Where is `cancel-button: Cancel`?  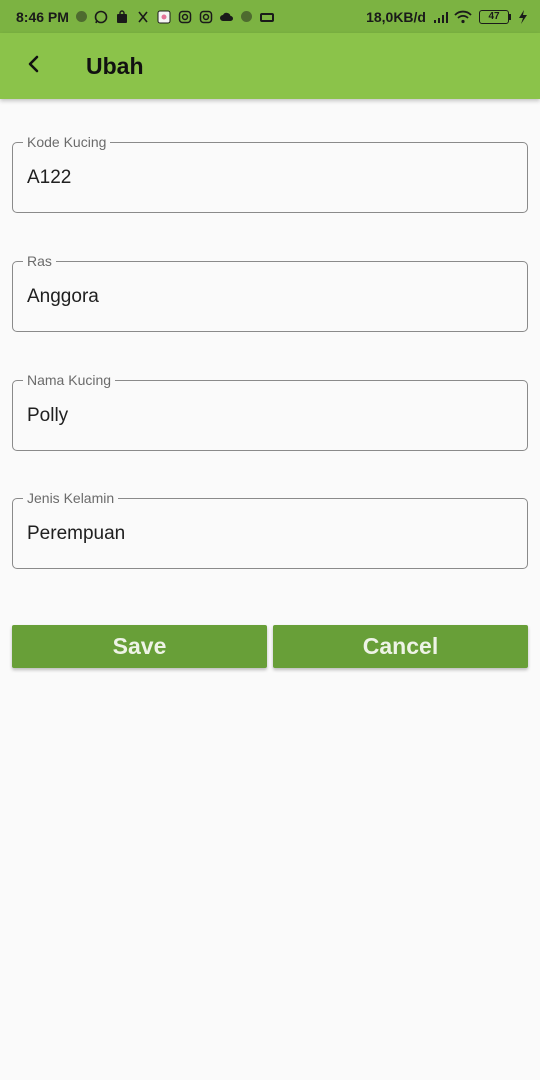
cancel-button: Cancel is located at coordinates (400, 646).